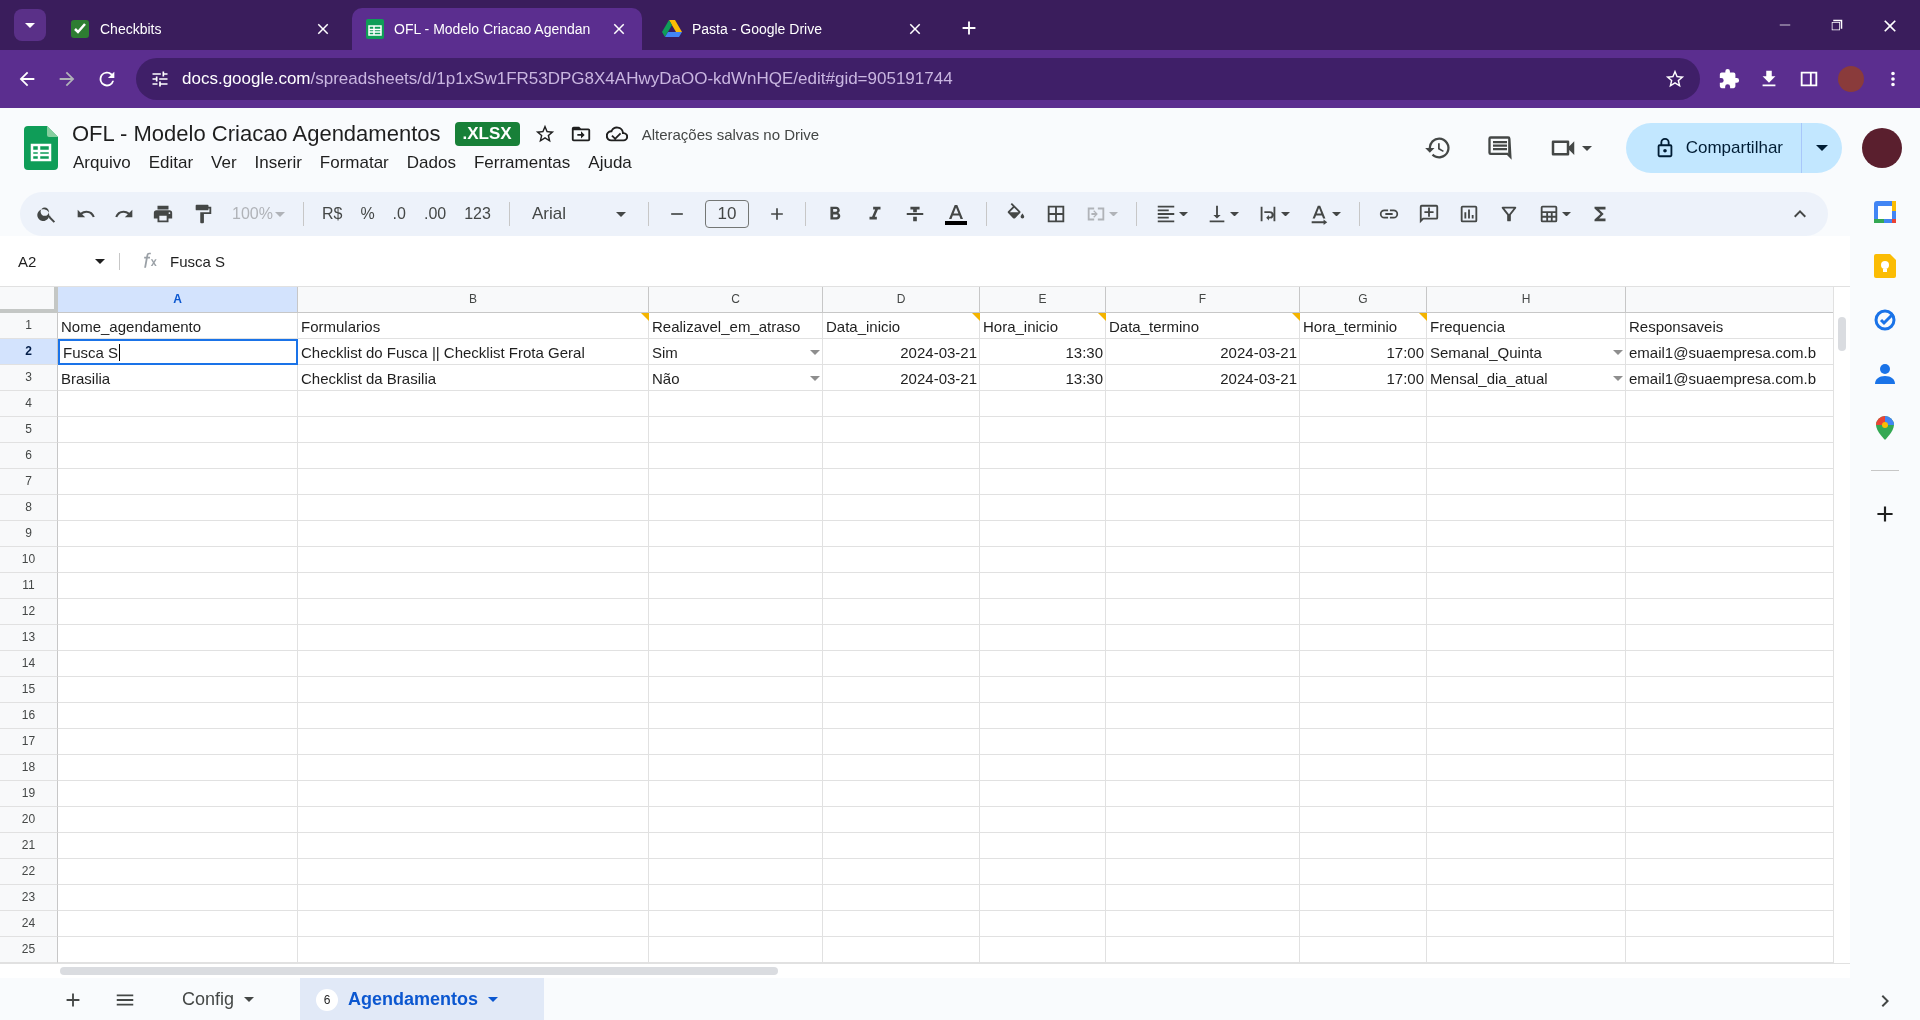 The height and width of the screenshot is (1020, 1920). Describe the element at coordinates (60, 261) in the screenshot. I see `name-box: A2` at that location.